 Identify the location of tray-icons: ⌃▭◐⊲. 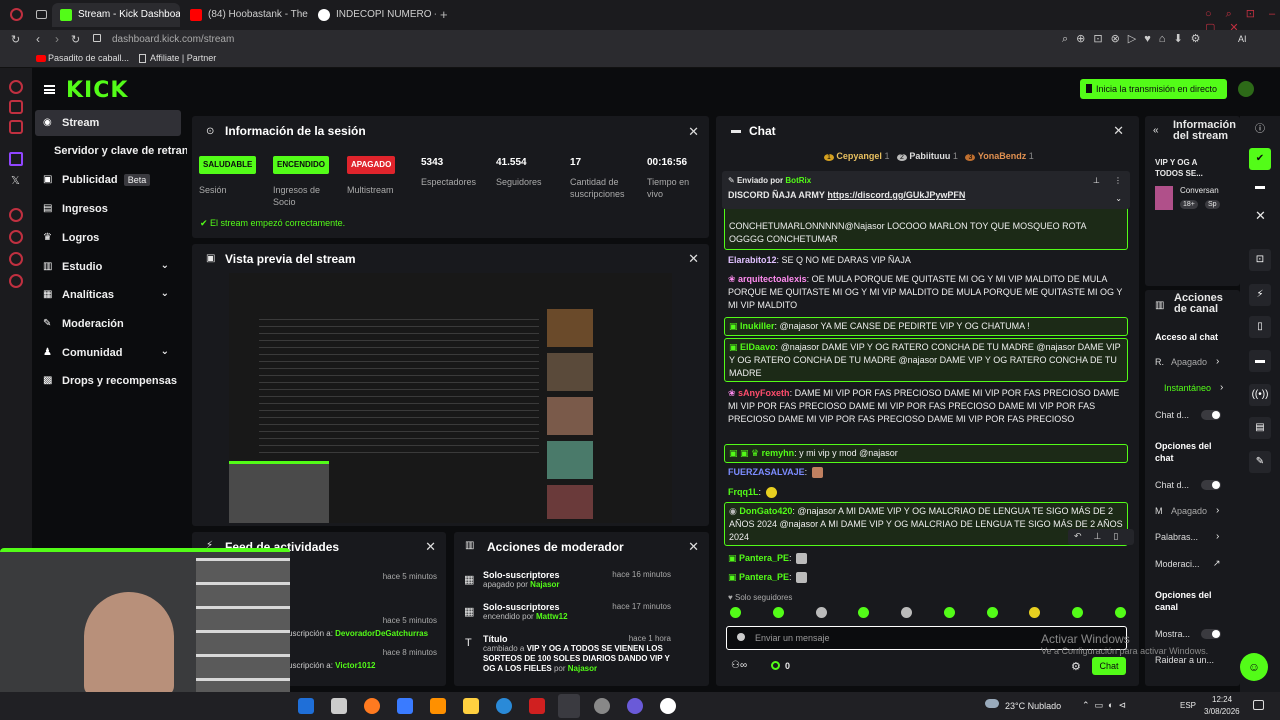
(1106, 705).